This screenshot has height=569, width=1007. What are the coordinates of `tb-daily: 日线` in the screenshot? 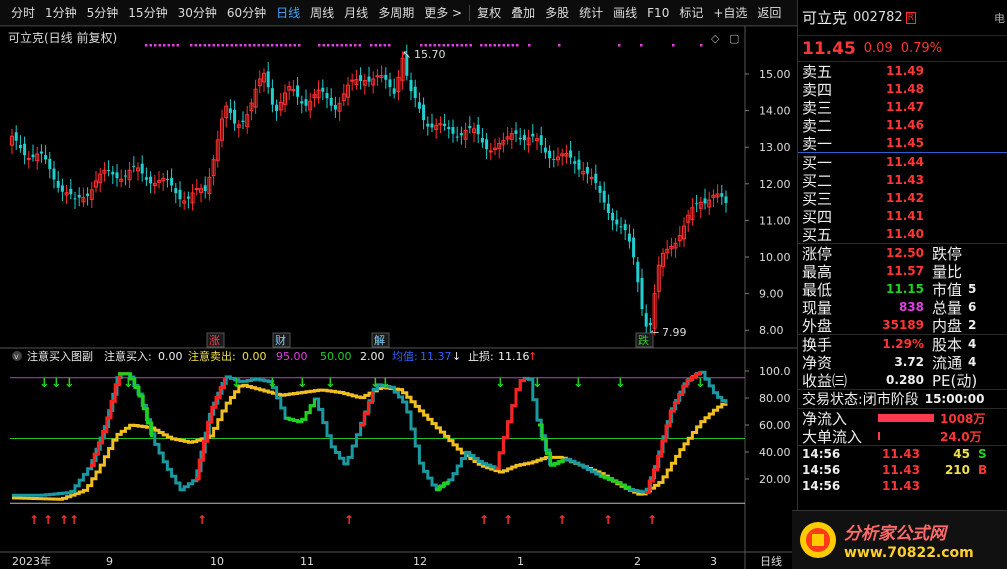 It's located at (288, 13).